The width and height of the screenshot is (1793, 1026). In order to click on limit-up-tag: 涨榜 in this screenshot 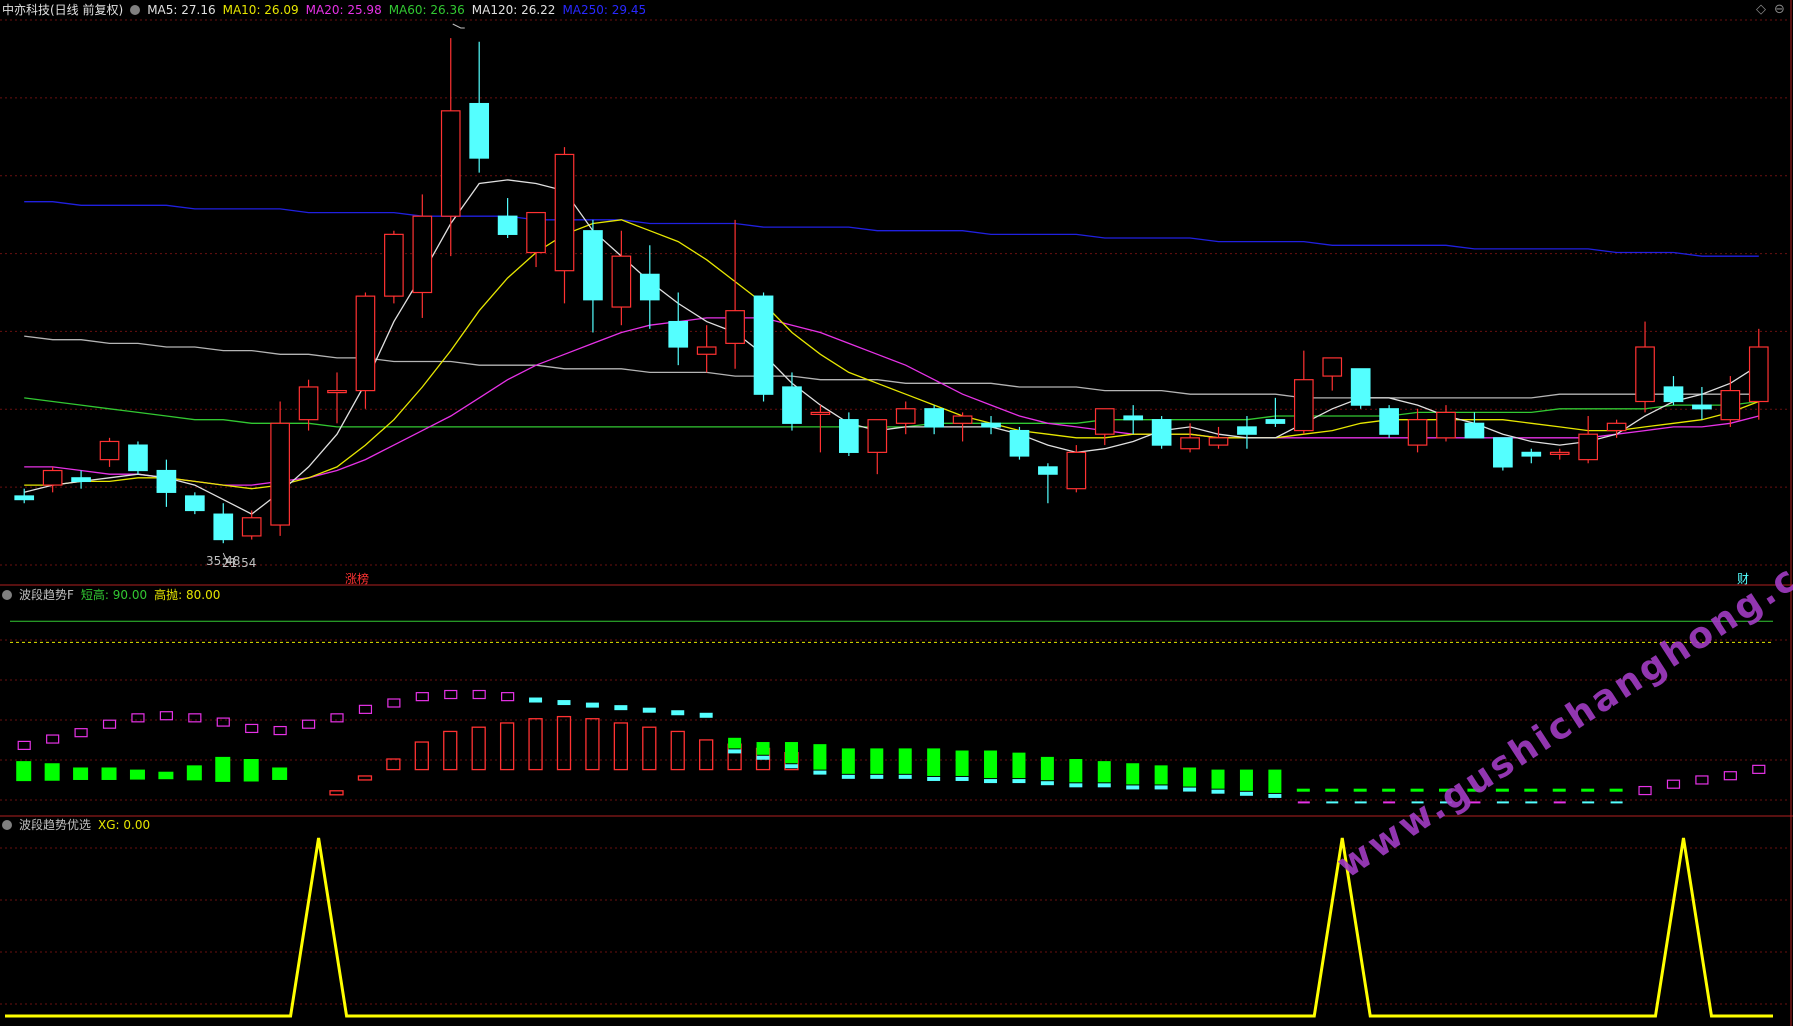, I will do `click(357, 578)`.